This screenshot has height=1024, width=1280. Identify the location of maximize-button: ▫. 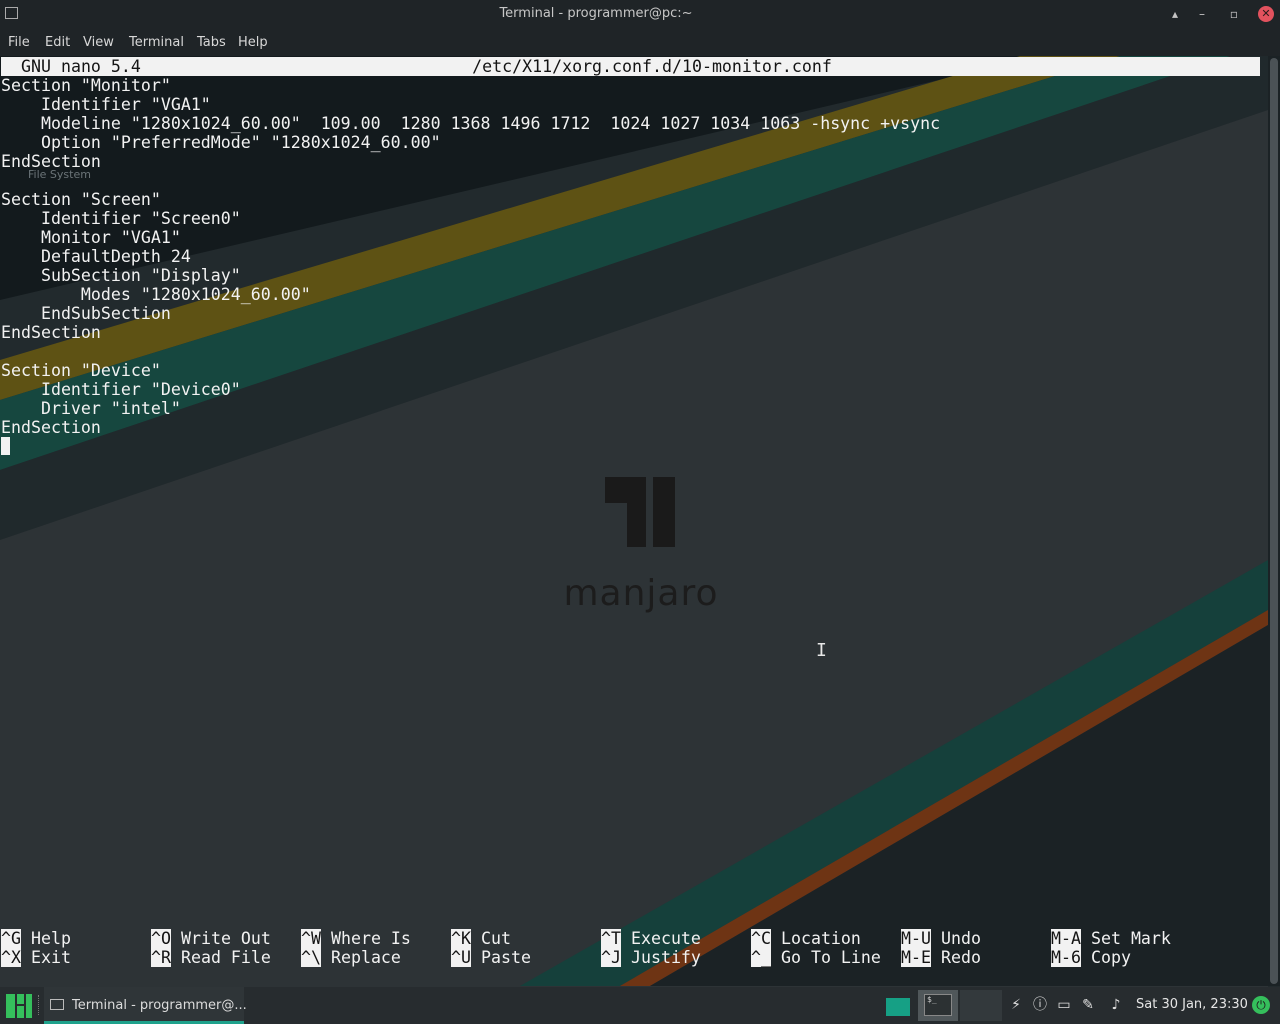
(1234, 14).